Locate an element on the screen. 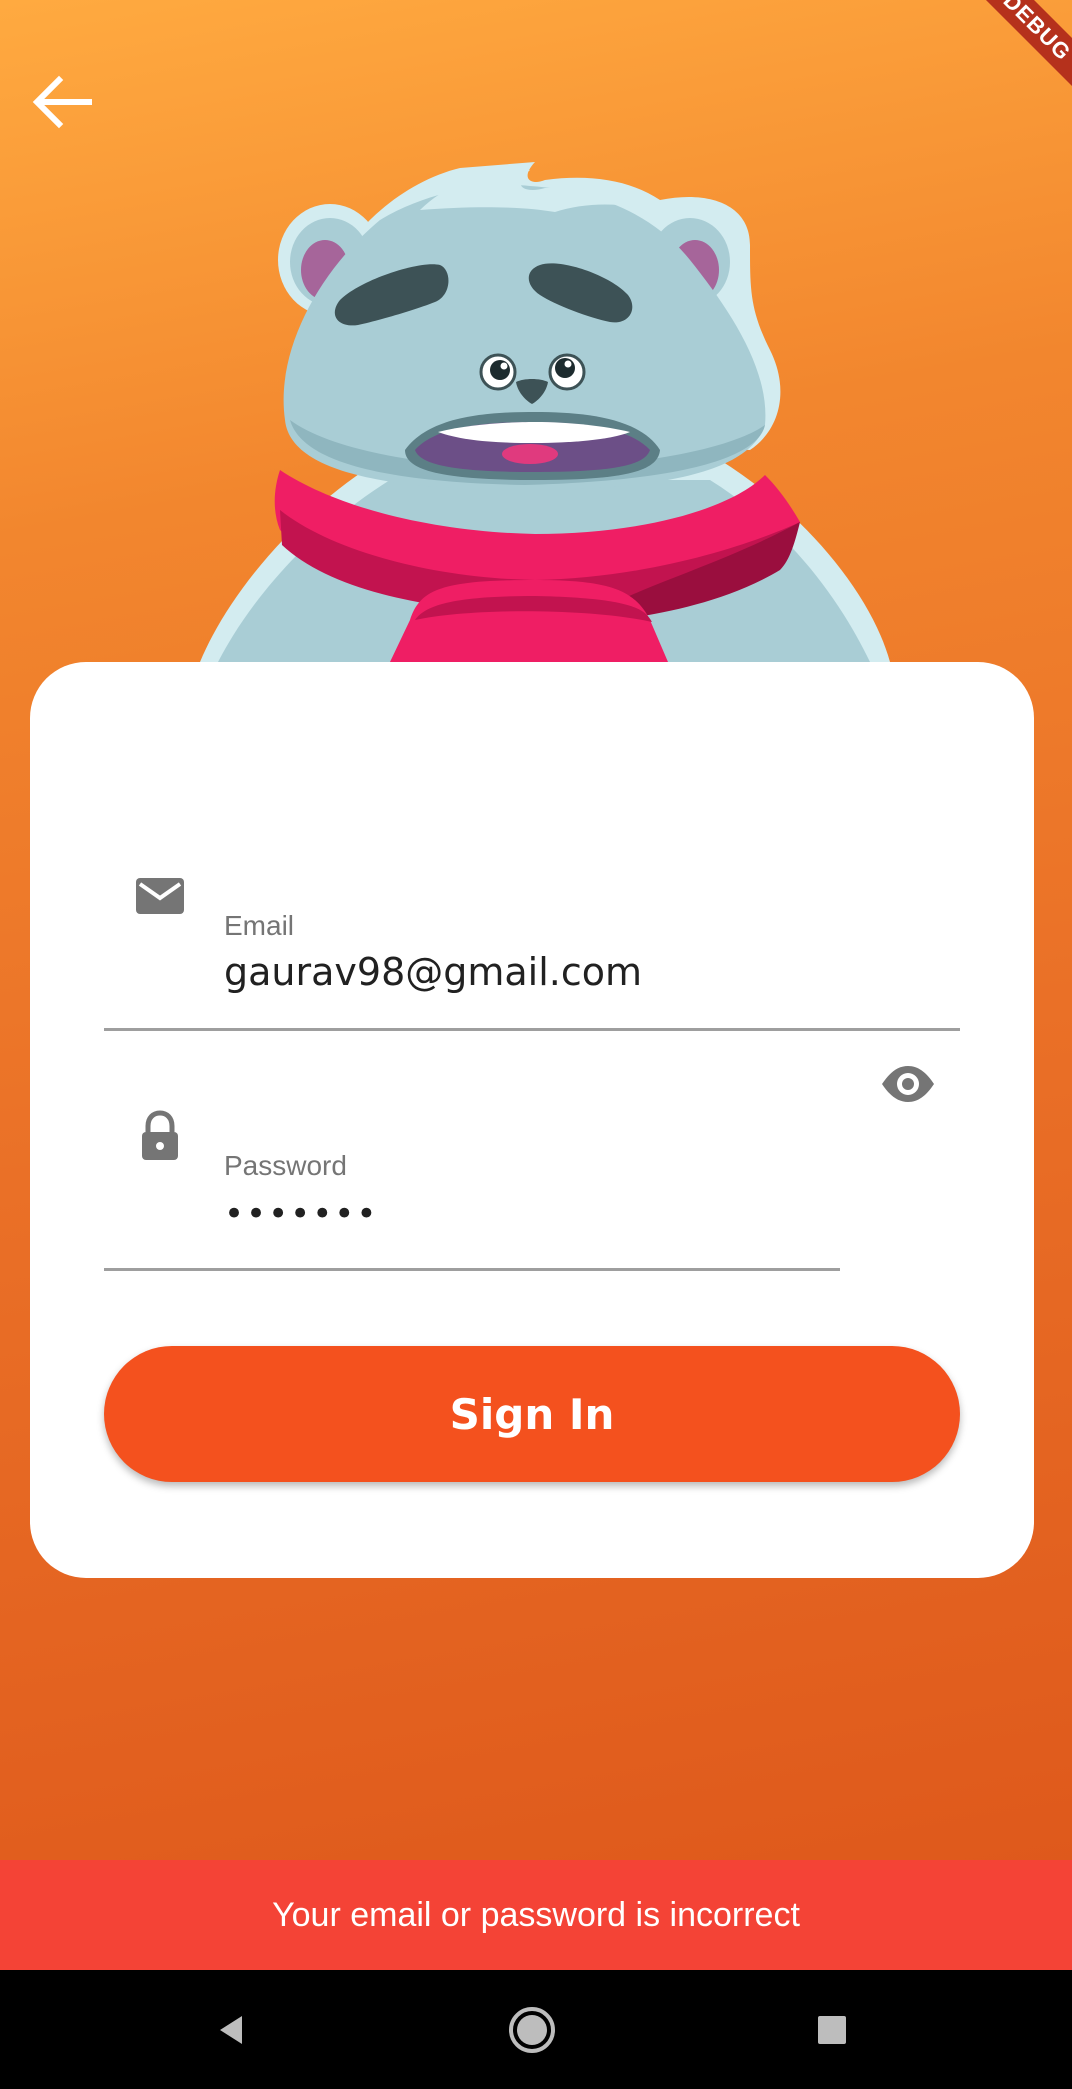 This screenshot has width=1072, height=2089. error-snackbar: Your email or password is incorrect is located at coordinates (536, 1915).